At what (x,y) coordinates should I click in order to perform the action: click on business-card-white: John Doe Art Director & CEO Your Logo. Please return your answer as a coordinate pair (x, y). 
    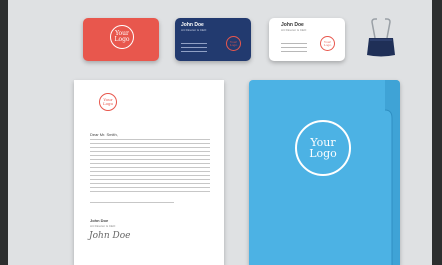
    Looking at the image, I should click on (307, 39).